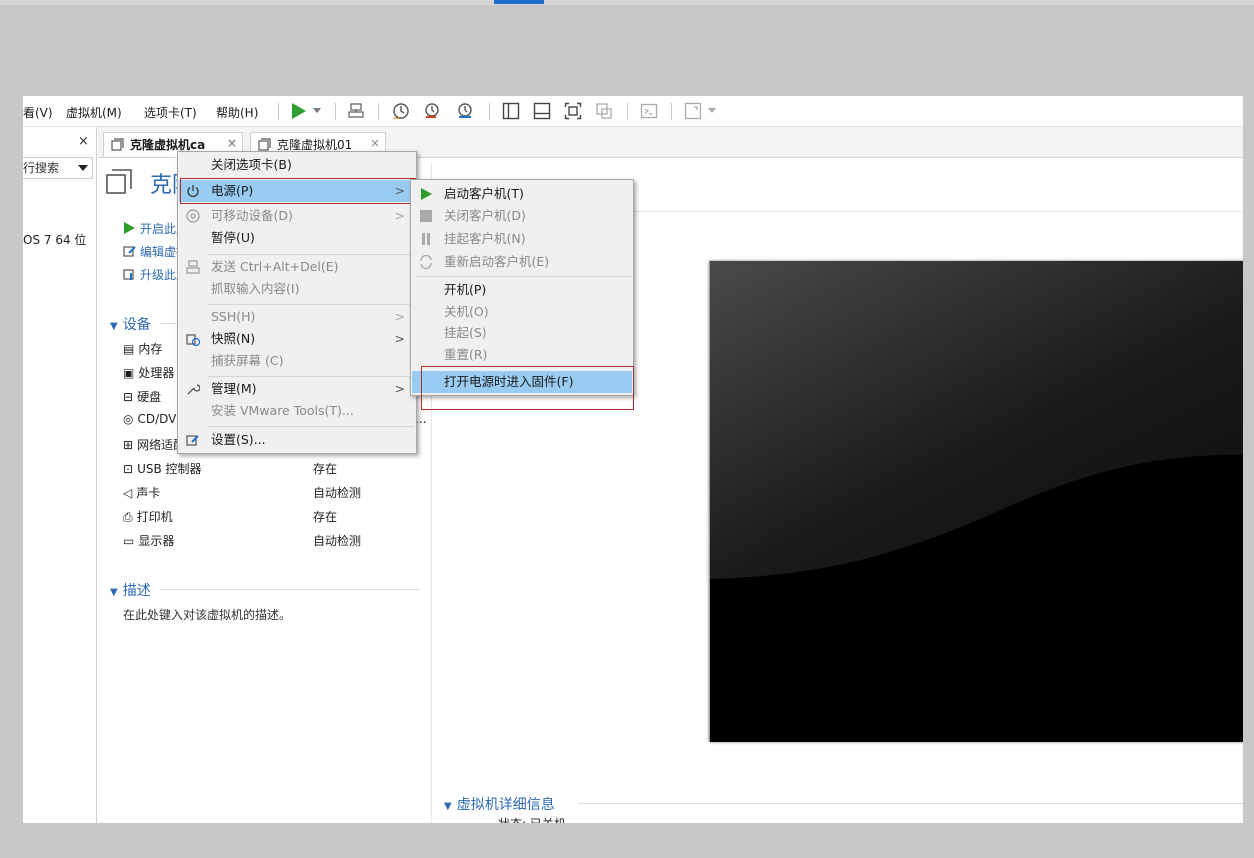 This screenshot has width=1254, height=858. I want to click on submenu-item-power-off: 关机(O), so click(522, 312).